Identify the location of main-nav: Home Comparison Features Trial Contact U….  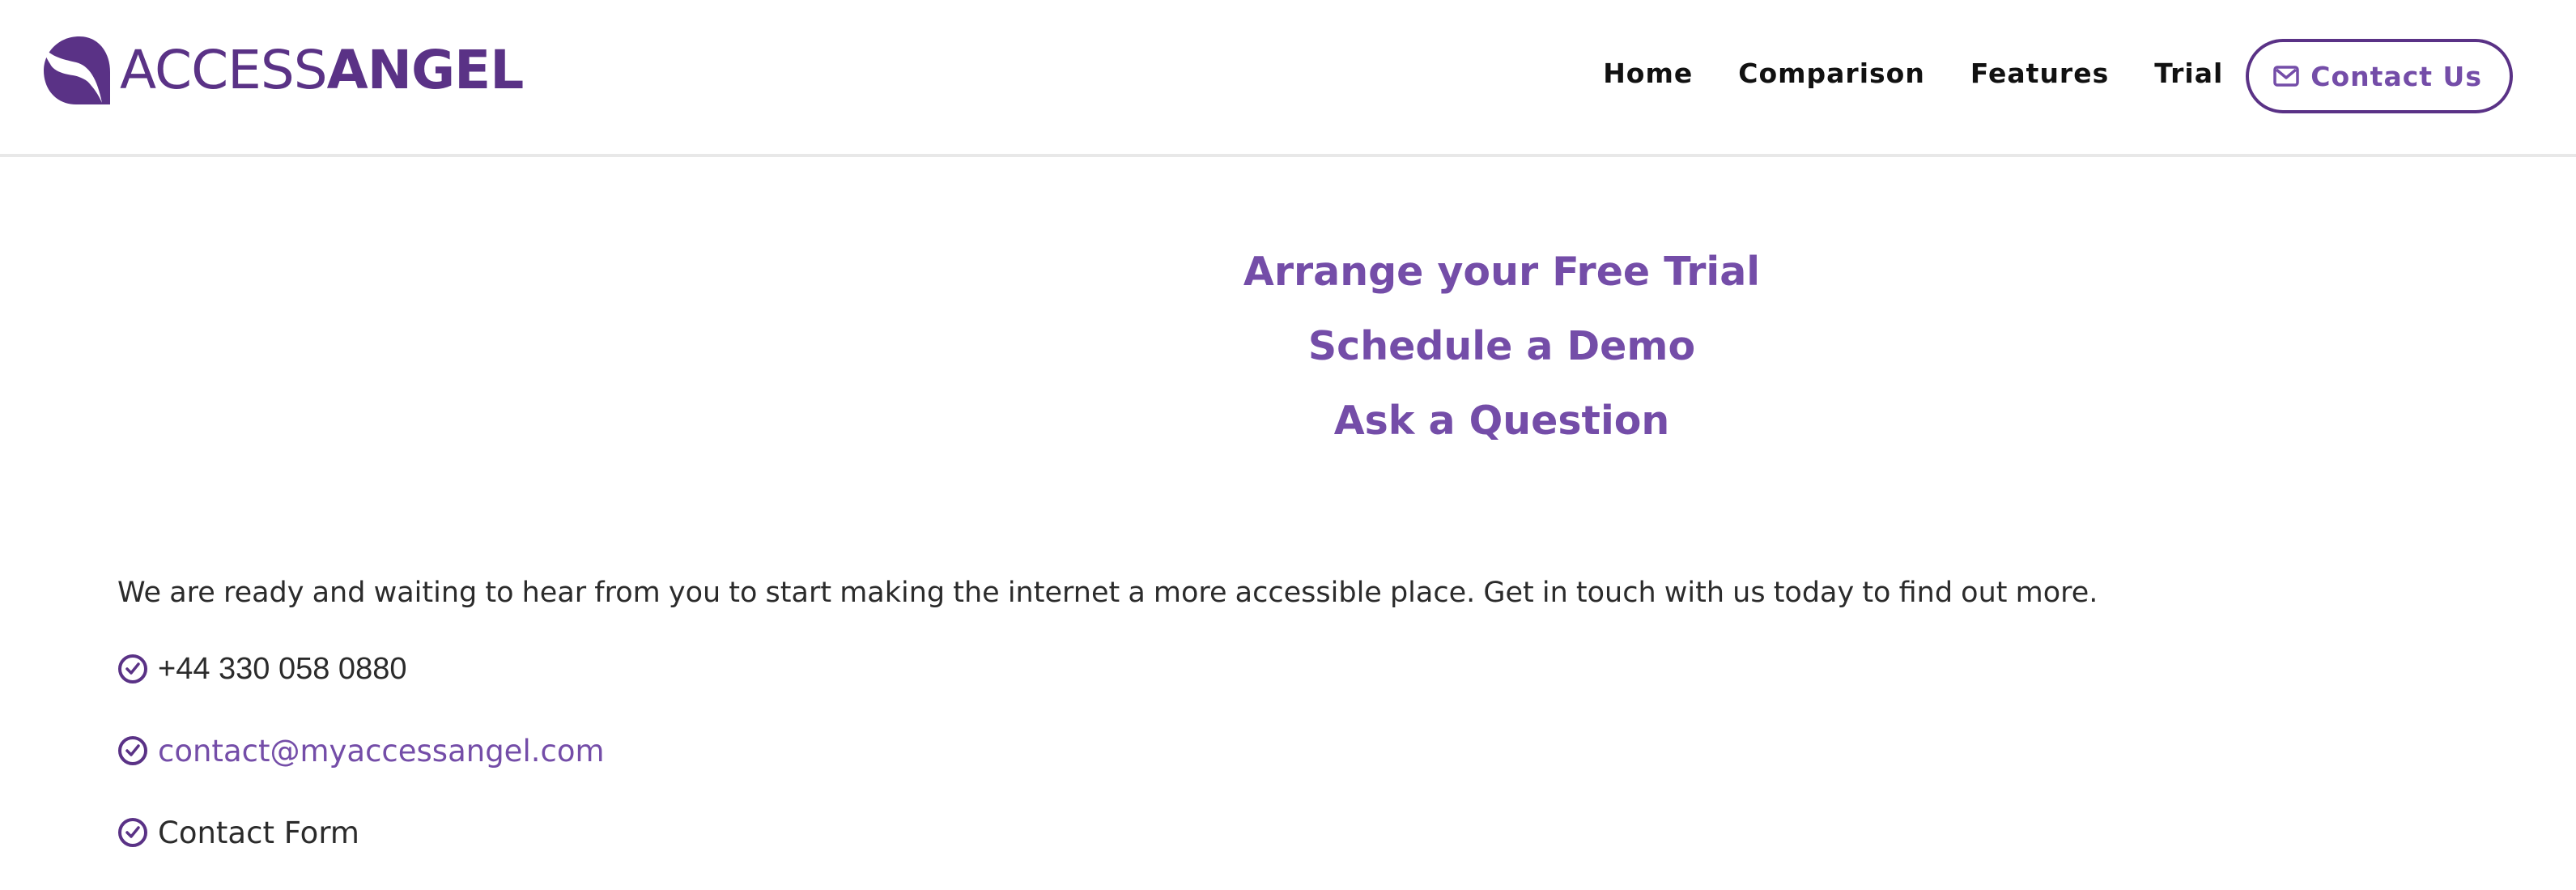
(2058, 76).